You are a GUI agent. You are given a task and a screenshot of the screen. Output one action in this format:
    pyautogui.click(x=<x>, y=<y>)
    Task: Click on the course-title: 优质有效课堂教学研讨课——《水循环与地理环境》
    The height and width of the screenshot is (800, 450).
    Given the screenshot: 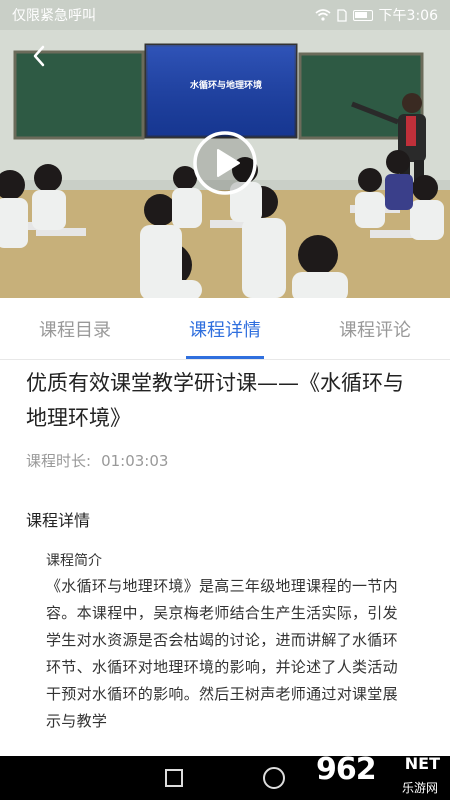 What is the action you would take?
    pyautogui.click(x=215, y=400)
    